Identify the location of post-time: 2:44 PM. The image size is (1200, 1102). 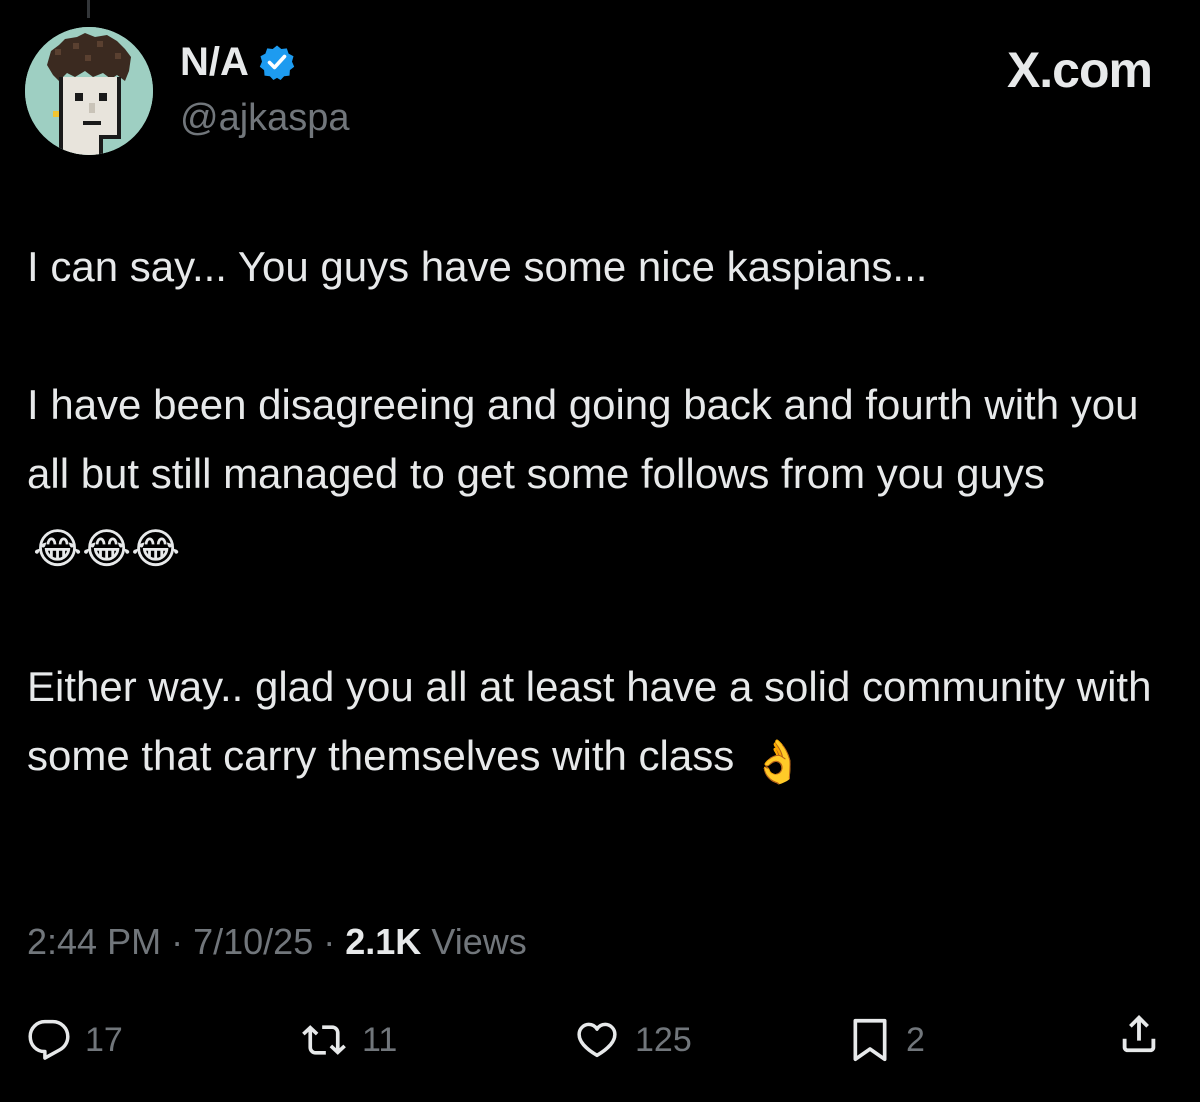
(94, 941).